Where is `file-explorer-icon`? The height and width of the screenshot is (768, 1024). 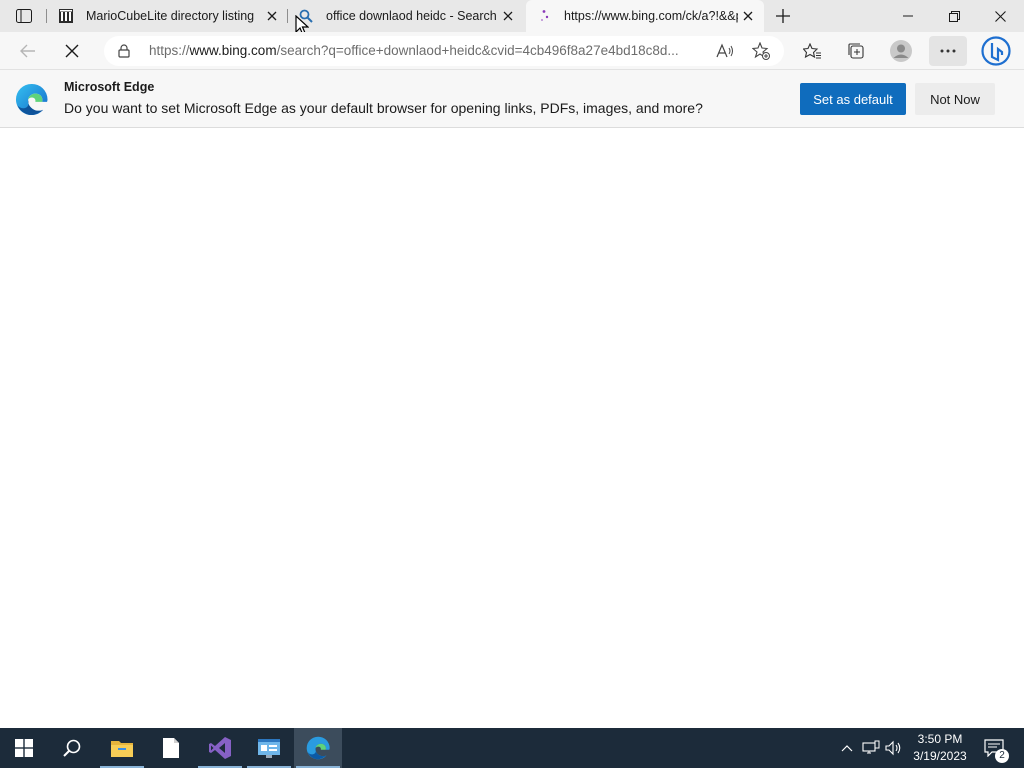
file-explorer-icon is located at coordinates (122, 748).